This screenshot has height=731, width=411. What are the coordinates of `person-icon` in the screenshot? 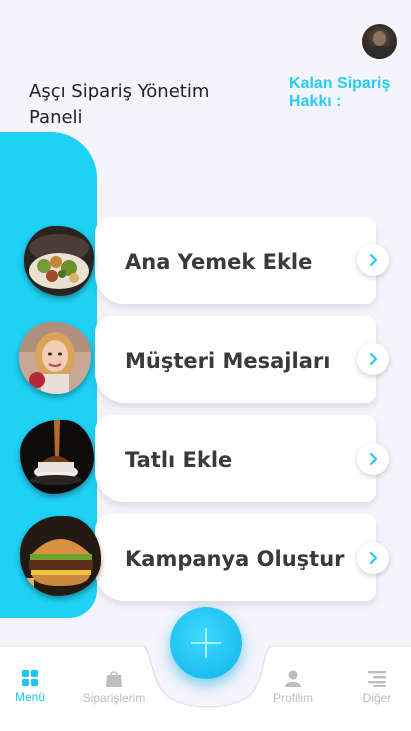 It's located at (293, 678).